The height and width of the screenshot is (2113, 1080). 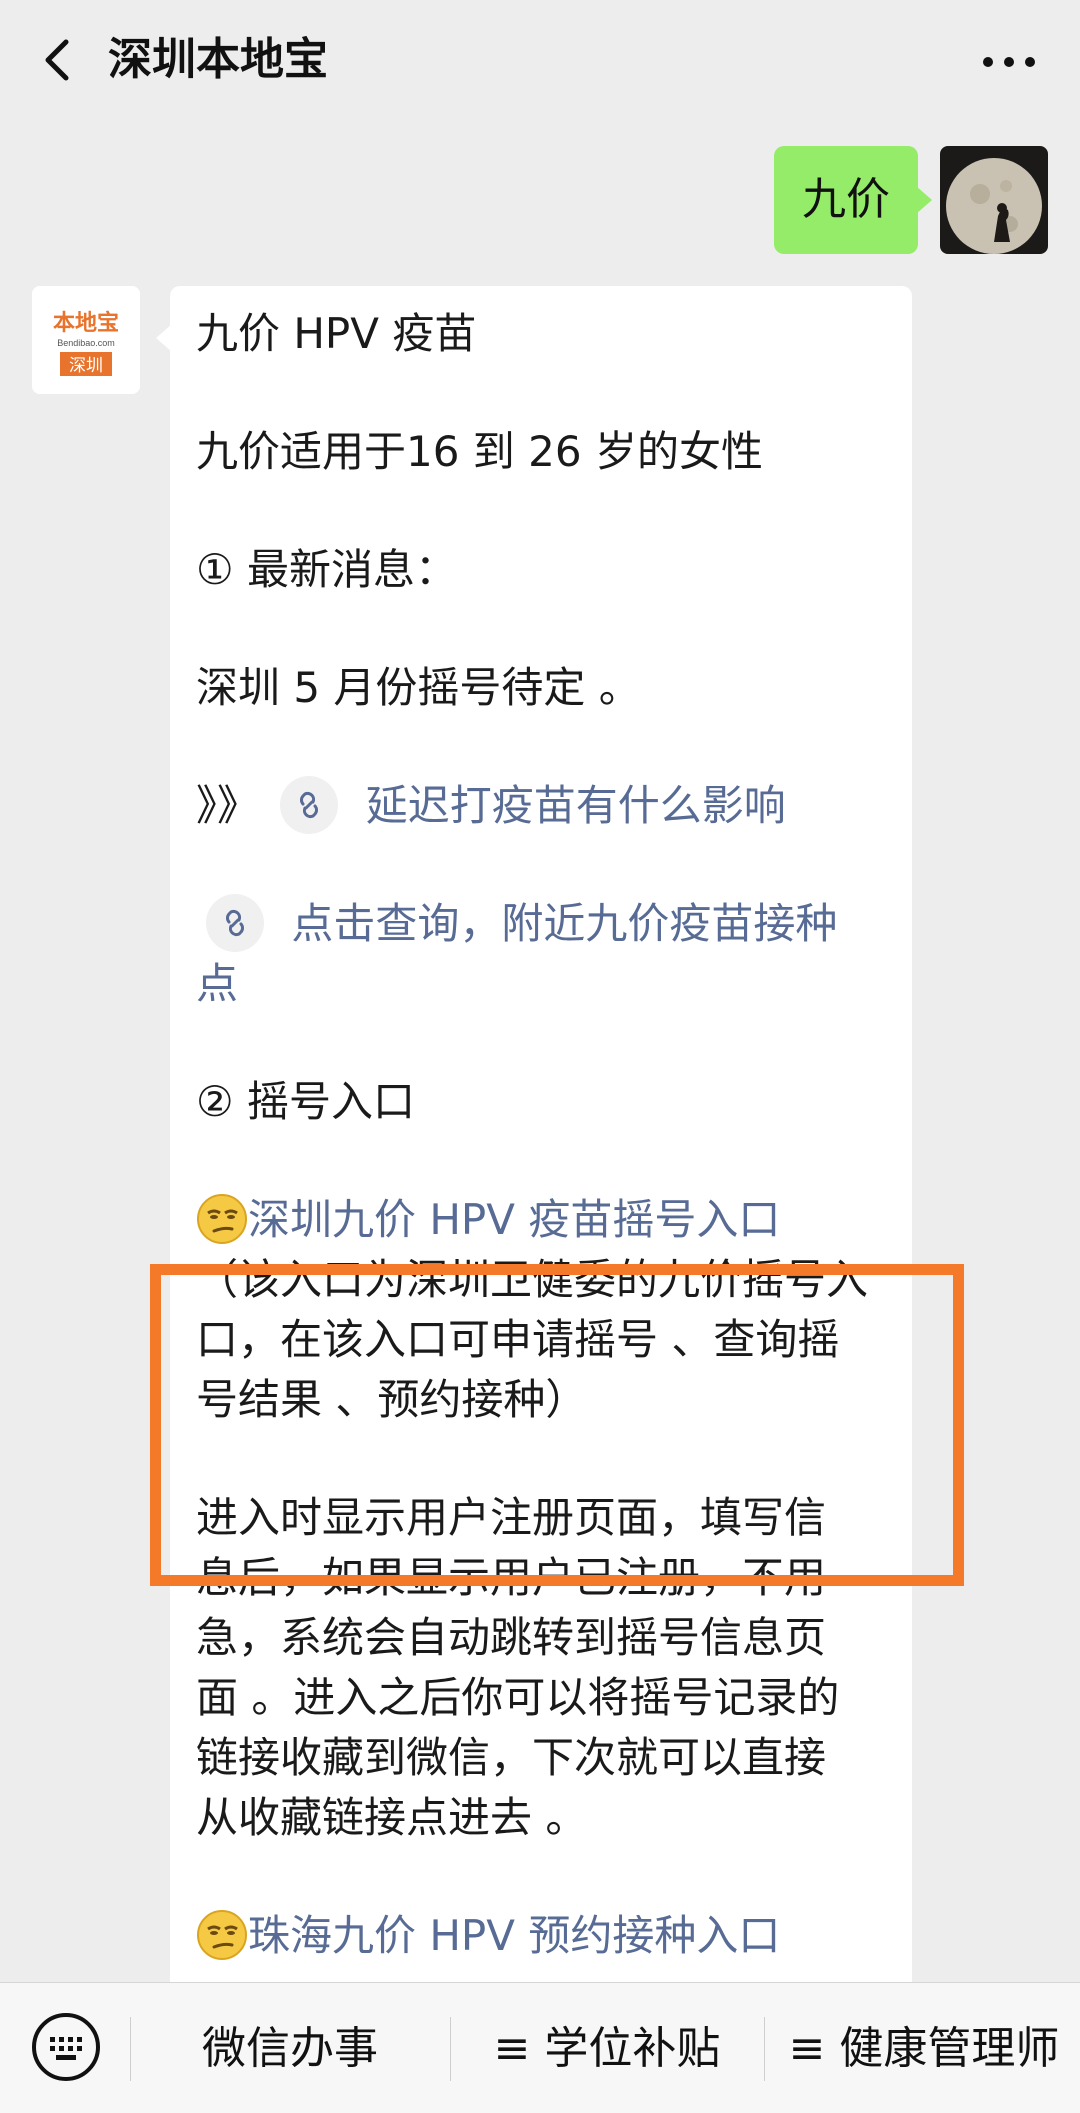 I want to click on instructions-line-6: 从收藏链接点进去 。, so click(x=392, y=1817).